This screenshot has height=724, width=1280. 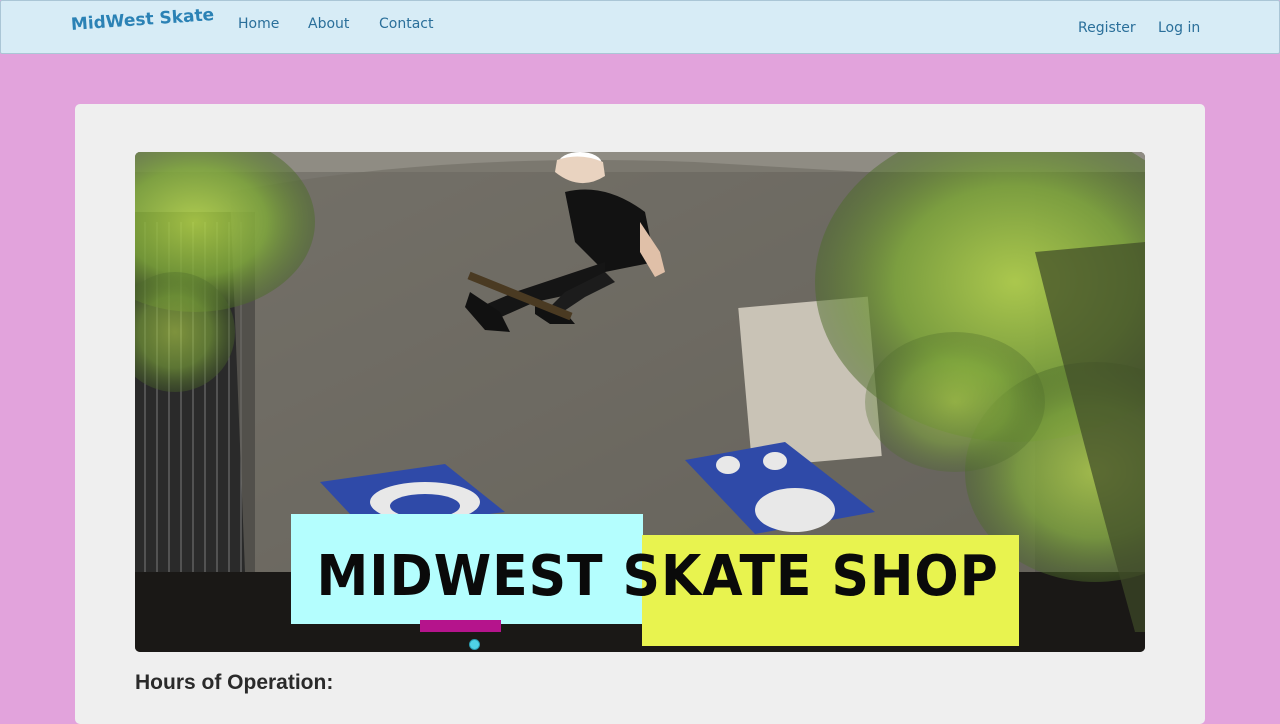 I want to click on hours-heading: Hours of Operation:, so click(x=234, y=682).